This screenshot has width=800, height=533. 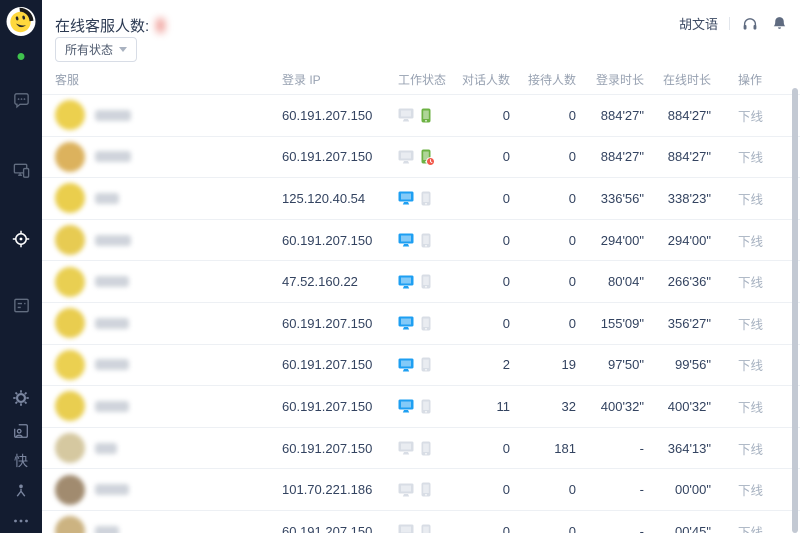 What do you see at coordinates (327, 490) in the screenshot?
I see `login-ip-value: 101.70.221.186` at bounding box center [327, 490].